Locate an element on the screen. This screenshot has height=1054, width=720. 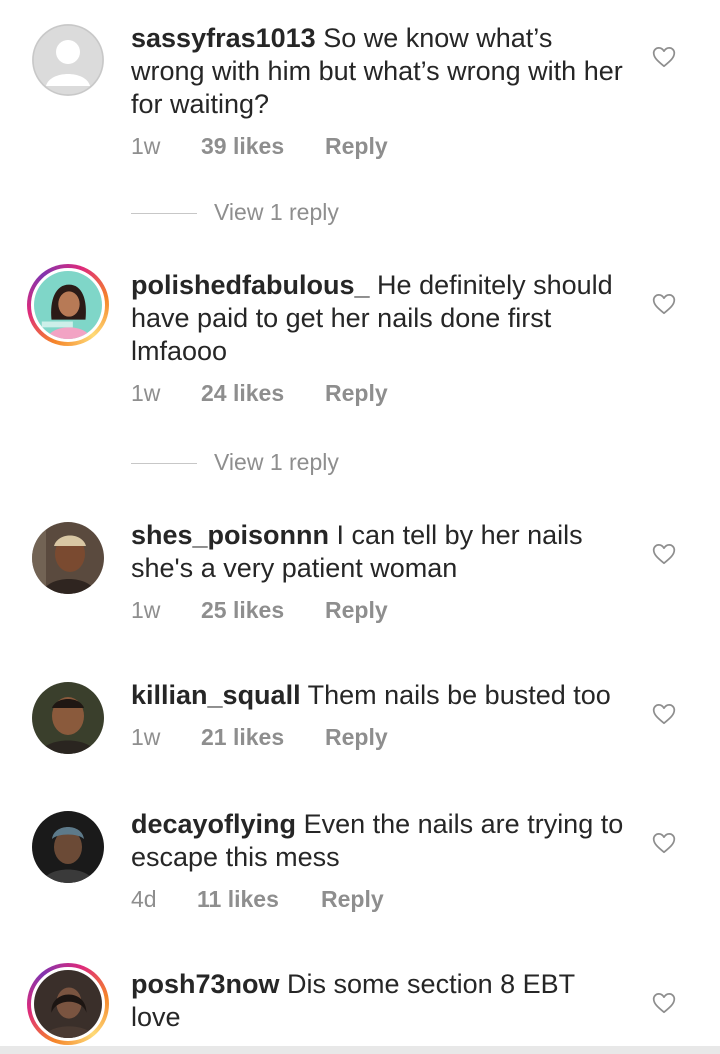
comment-meta: 1w 24 likes Reply is located at coordinates (381, 395).